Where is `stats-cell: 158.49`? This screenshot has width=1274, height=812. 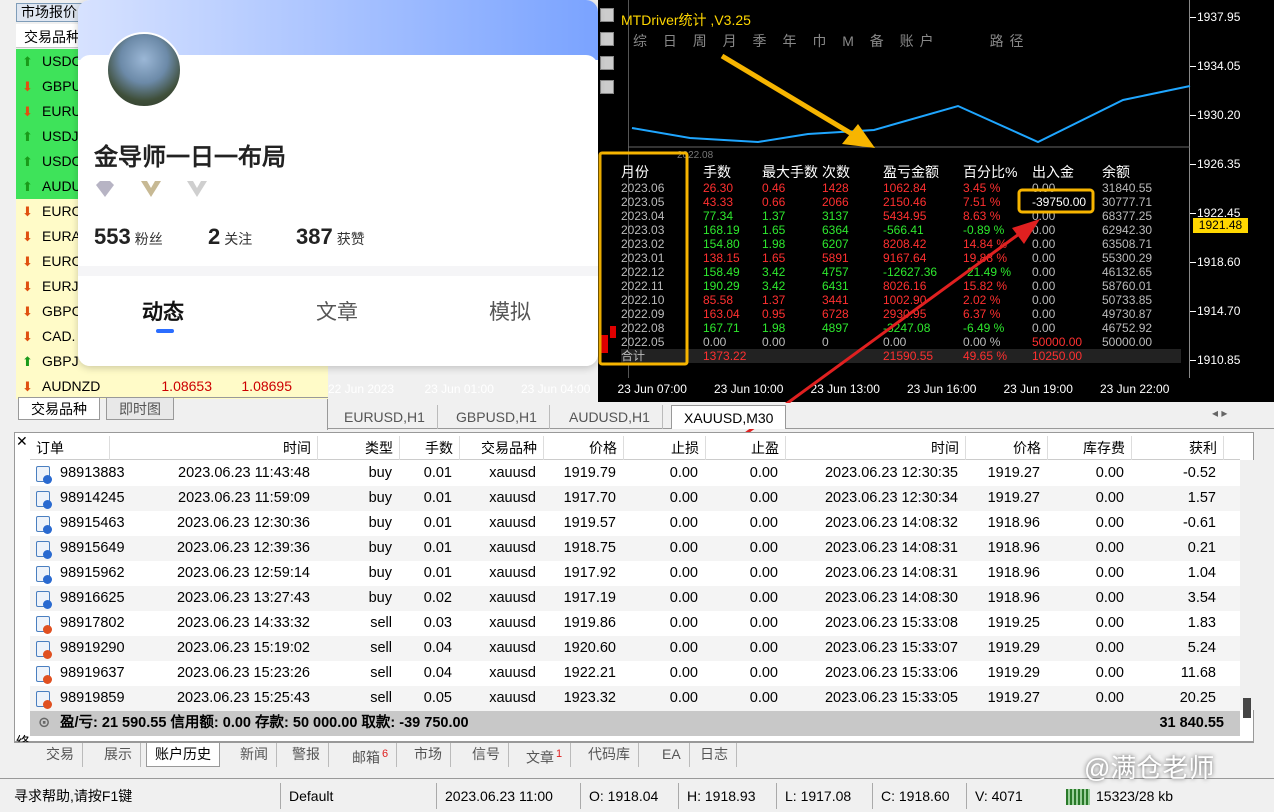
stats-cell: 158.49 is located at coordinates (721, 272).